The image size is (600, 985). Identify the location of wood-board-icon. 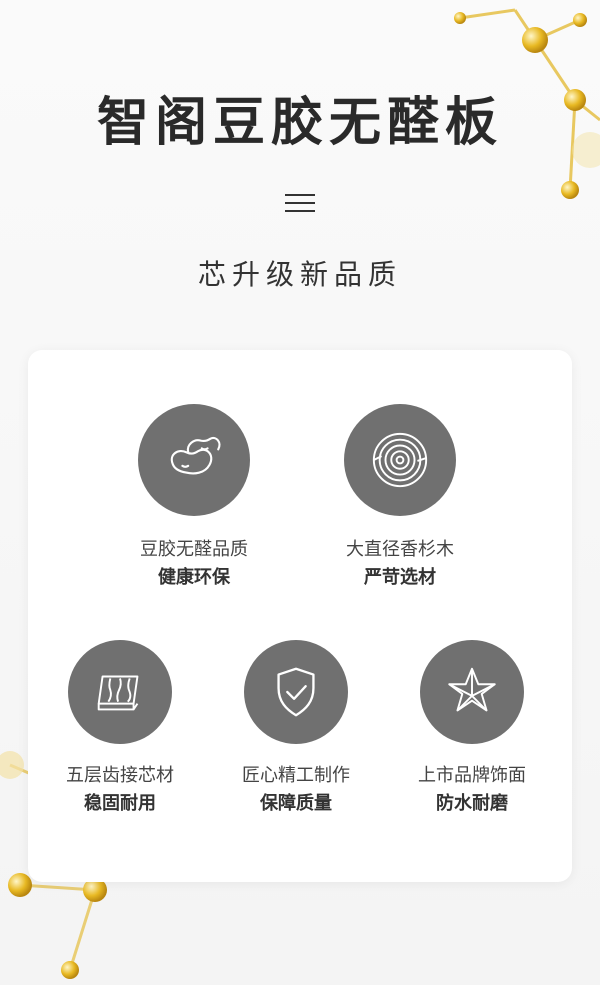
(120, 692).